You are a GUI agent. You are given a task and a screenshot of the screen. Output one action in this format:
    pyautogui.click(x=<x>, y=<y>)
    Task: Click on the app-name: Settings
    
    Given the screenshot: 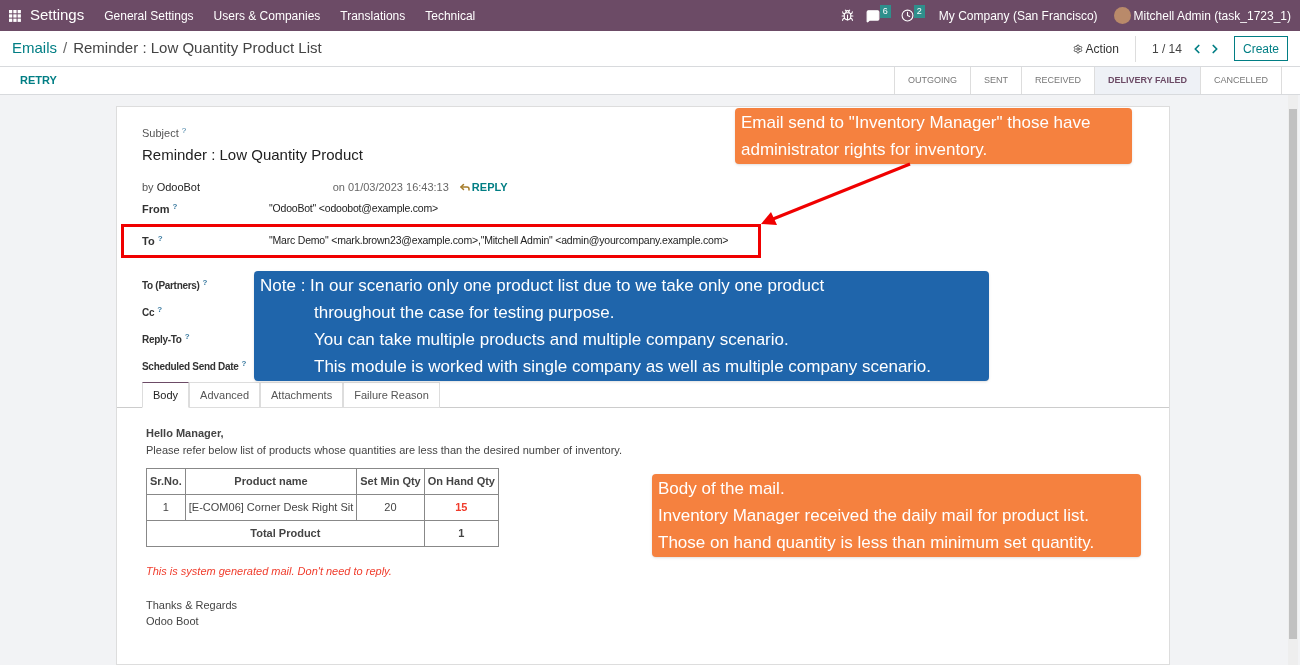 What is the action you would take?
    pyautogui.click(x=57, y=15)
    